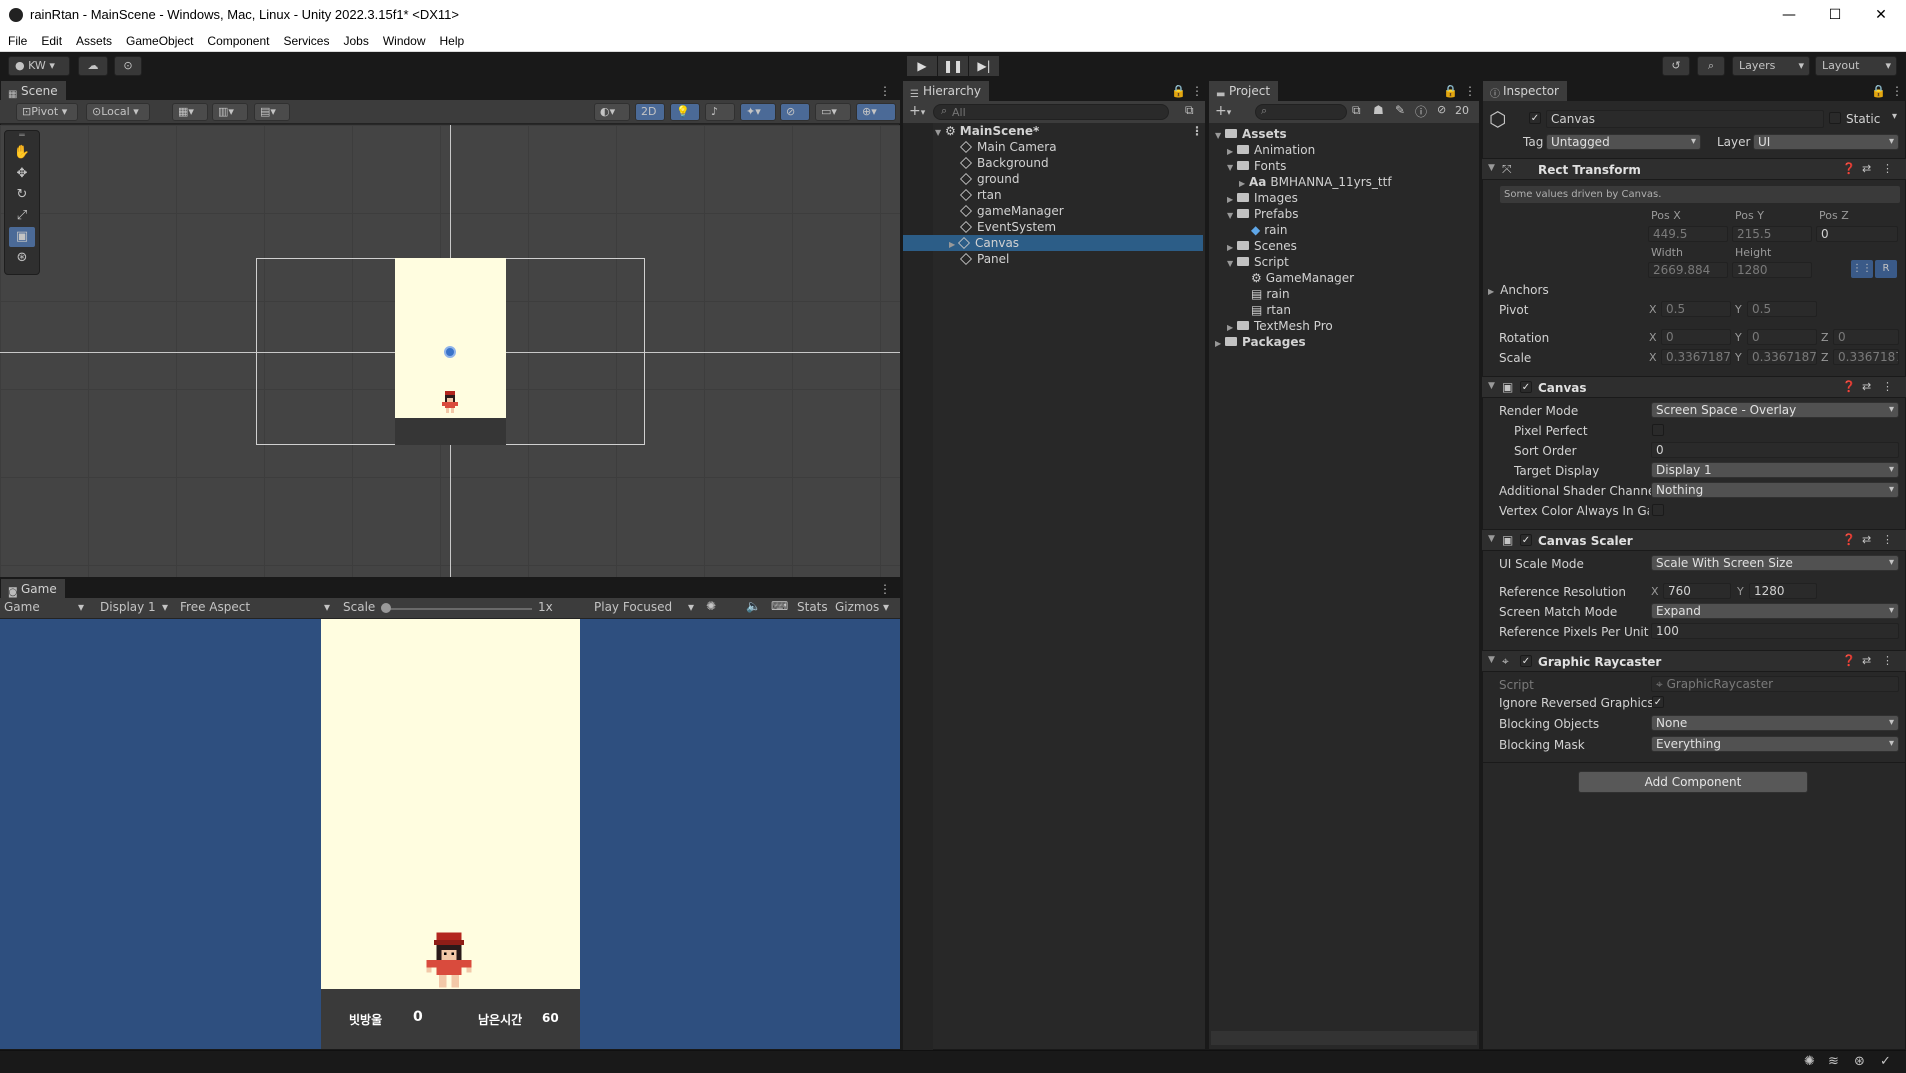 Image resolution: width=1906 pixels, height=1073 pixels. Describe the element at coordinates (1526, 661) in the screenshot. I see `raycaster-enabled-checkbox: ✓` at that location.